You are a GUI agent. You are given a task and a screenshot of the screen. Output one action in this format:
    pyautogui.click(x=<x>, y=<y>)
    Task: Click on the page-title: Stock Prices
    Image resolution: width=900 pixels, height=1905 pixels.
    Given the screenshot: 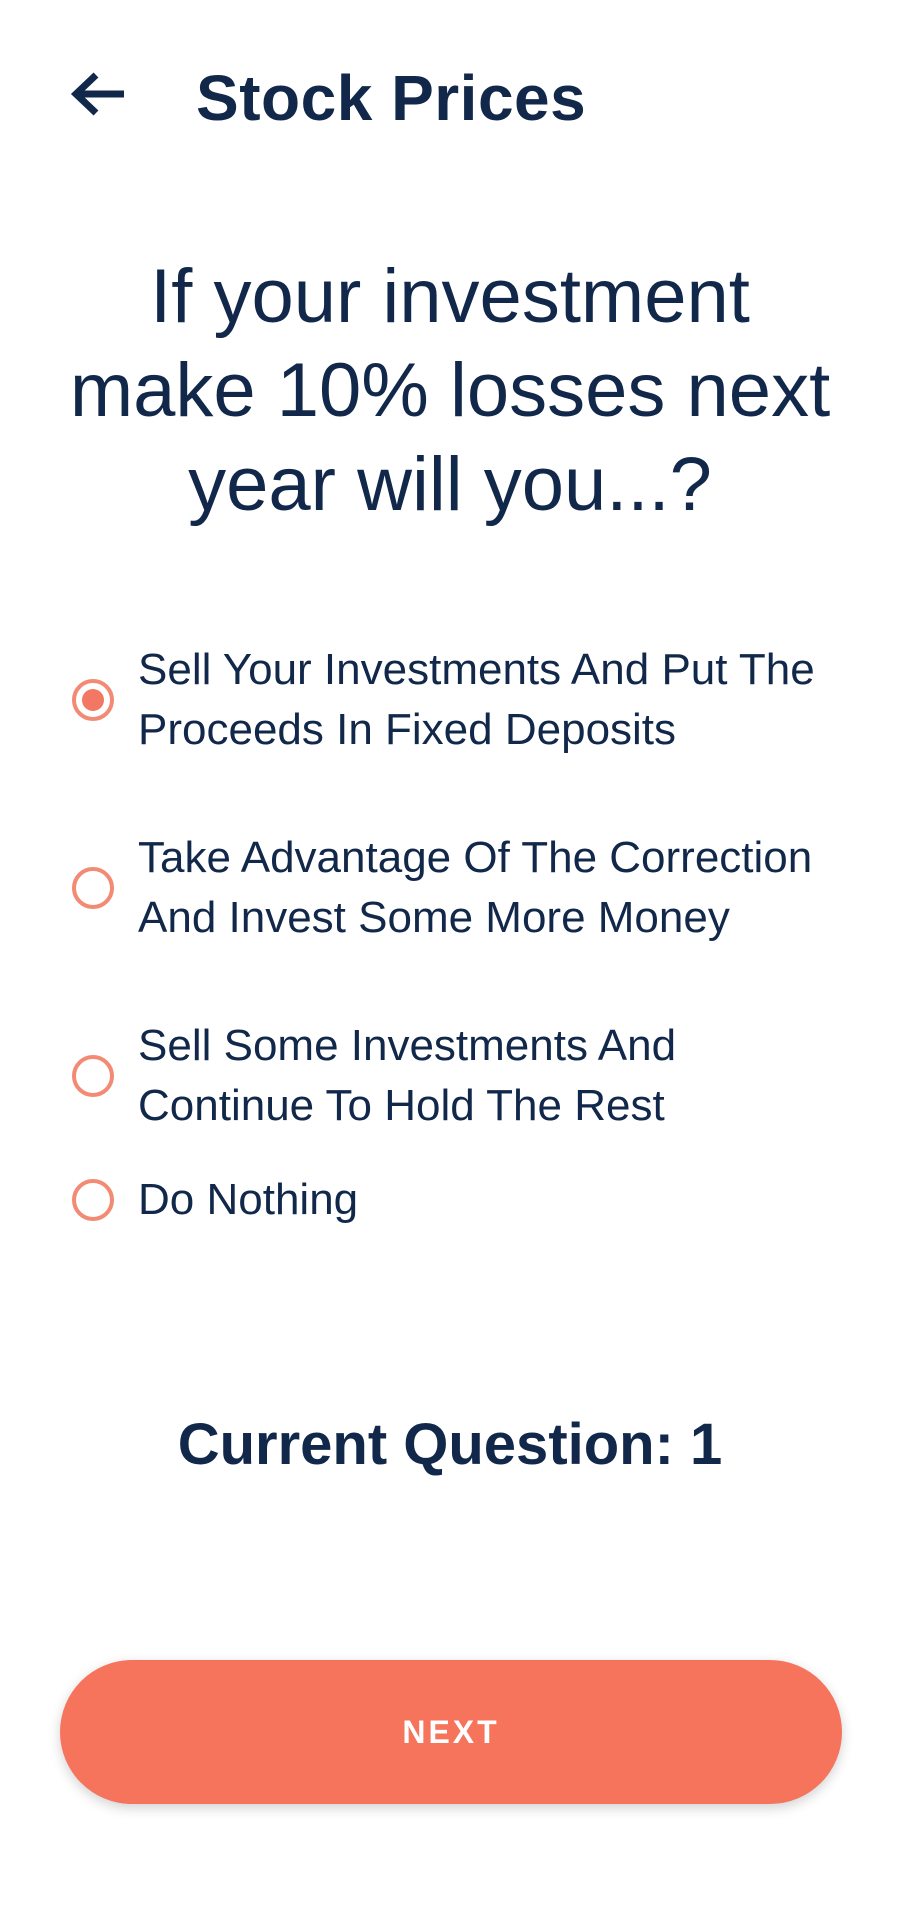 What is the action you would take?
    pyautogui.click(x=391, y=98)
    